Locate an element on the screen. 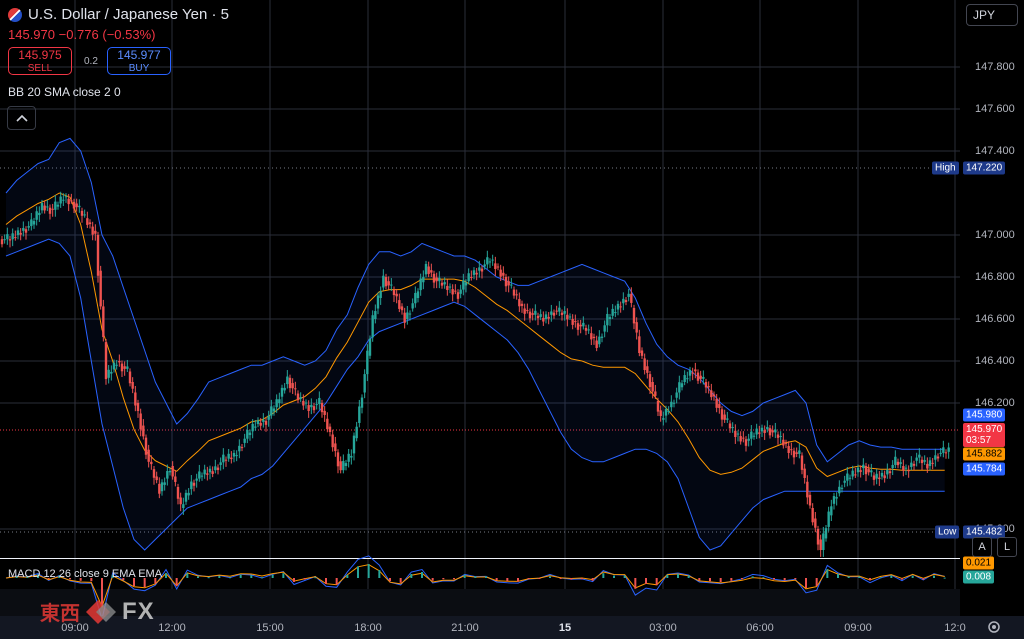 The image size is (1024, 639). price-label: 146.400 is located at coordinates (995, 361).